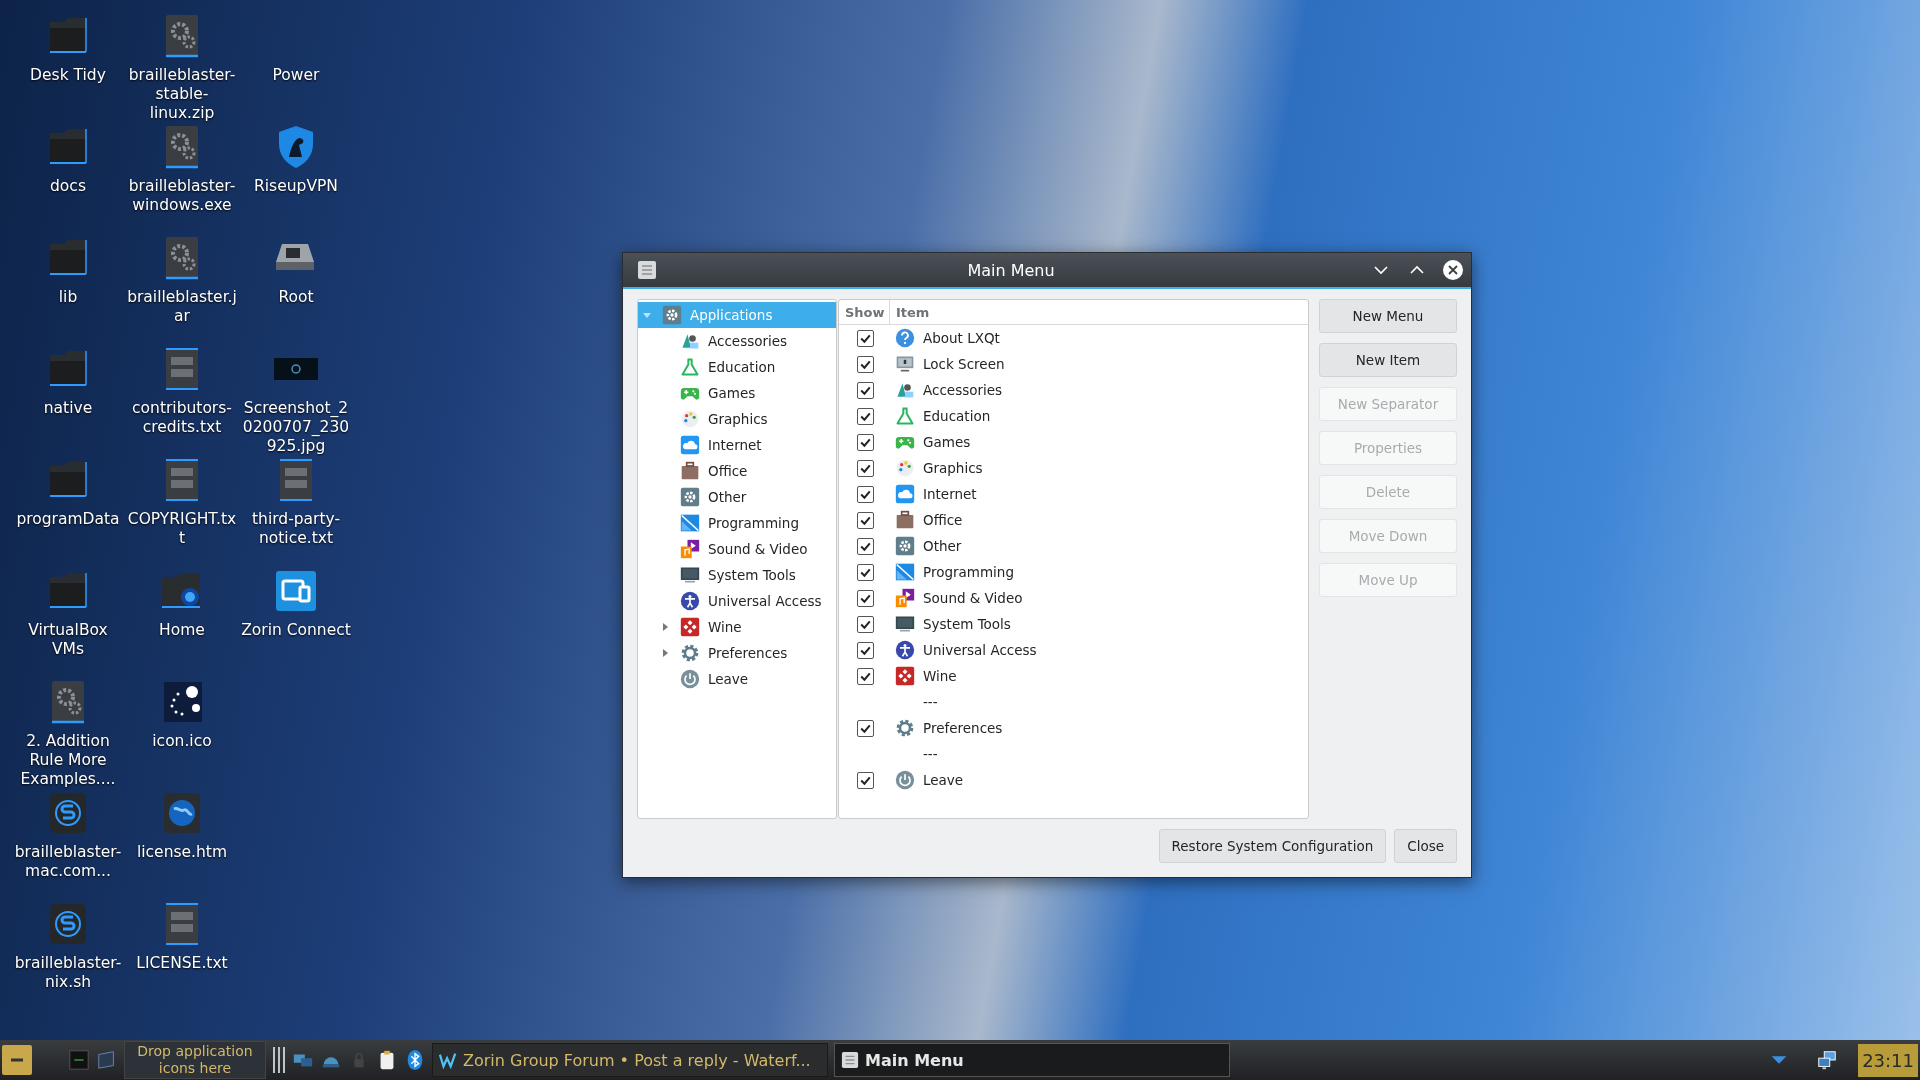 This screenshot has width=1920, height=1080. I want to click on dialog-button: Restore System Configuration, so click(1272, 846).